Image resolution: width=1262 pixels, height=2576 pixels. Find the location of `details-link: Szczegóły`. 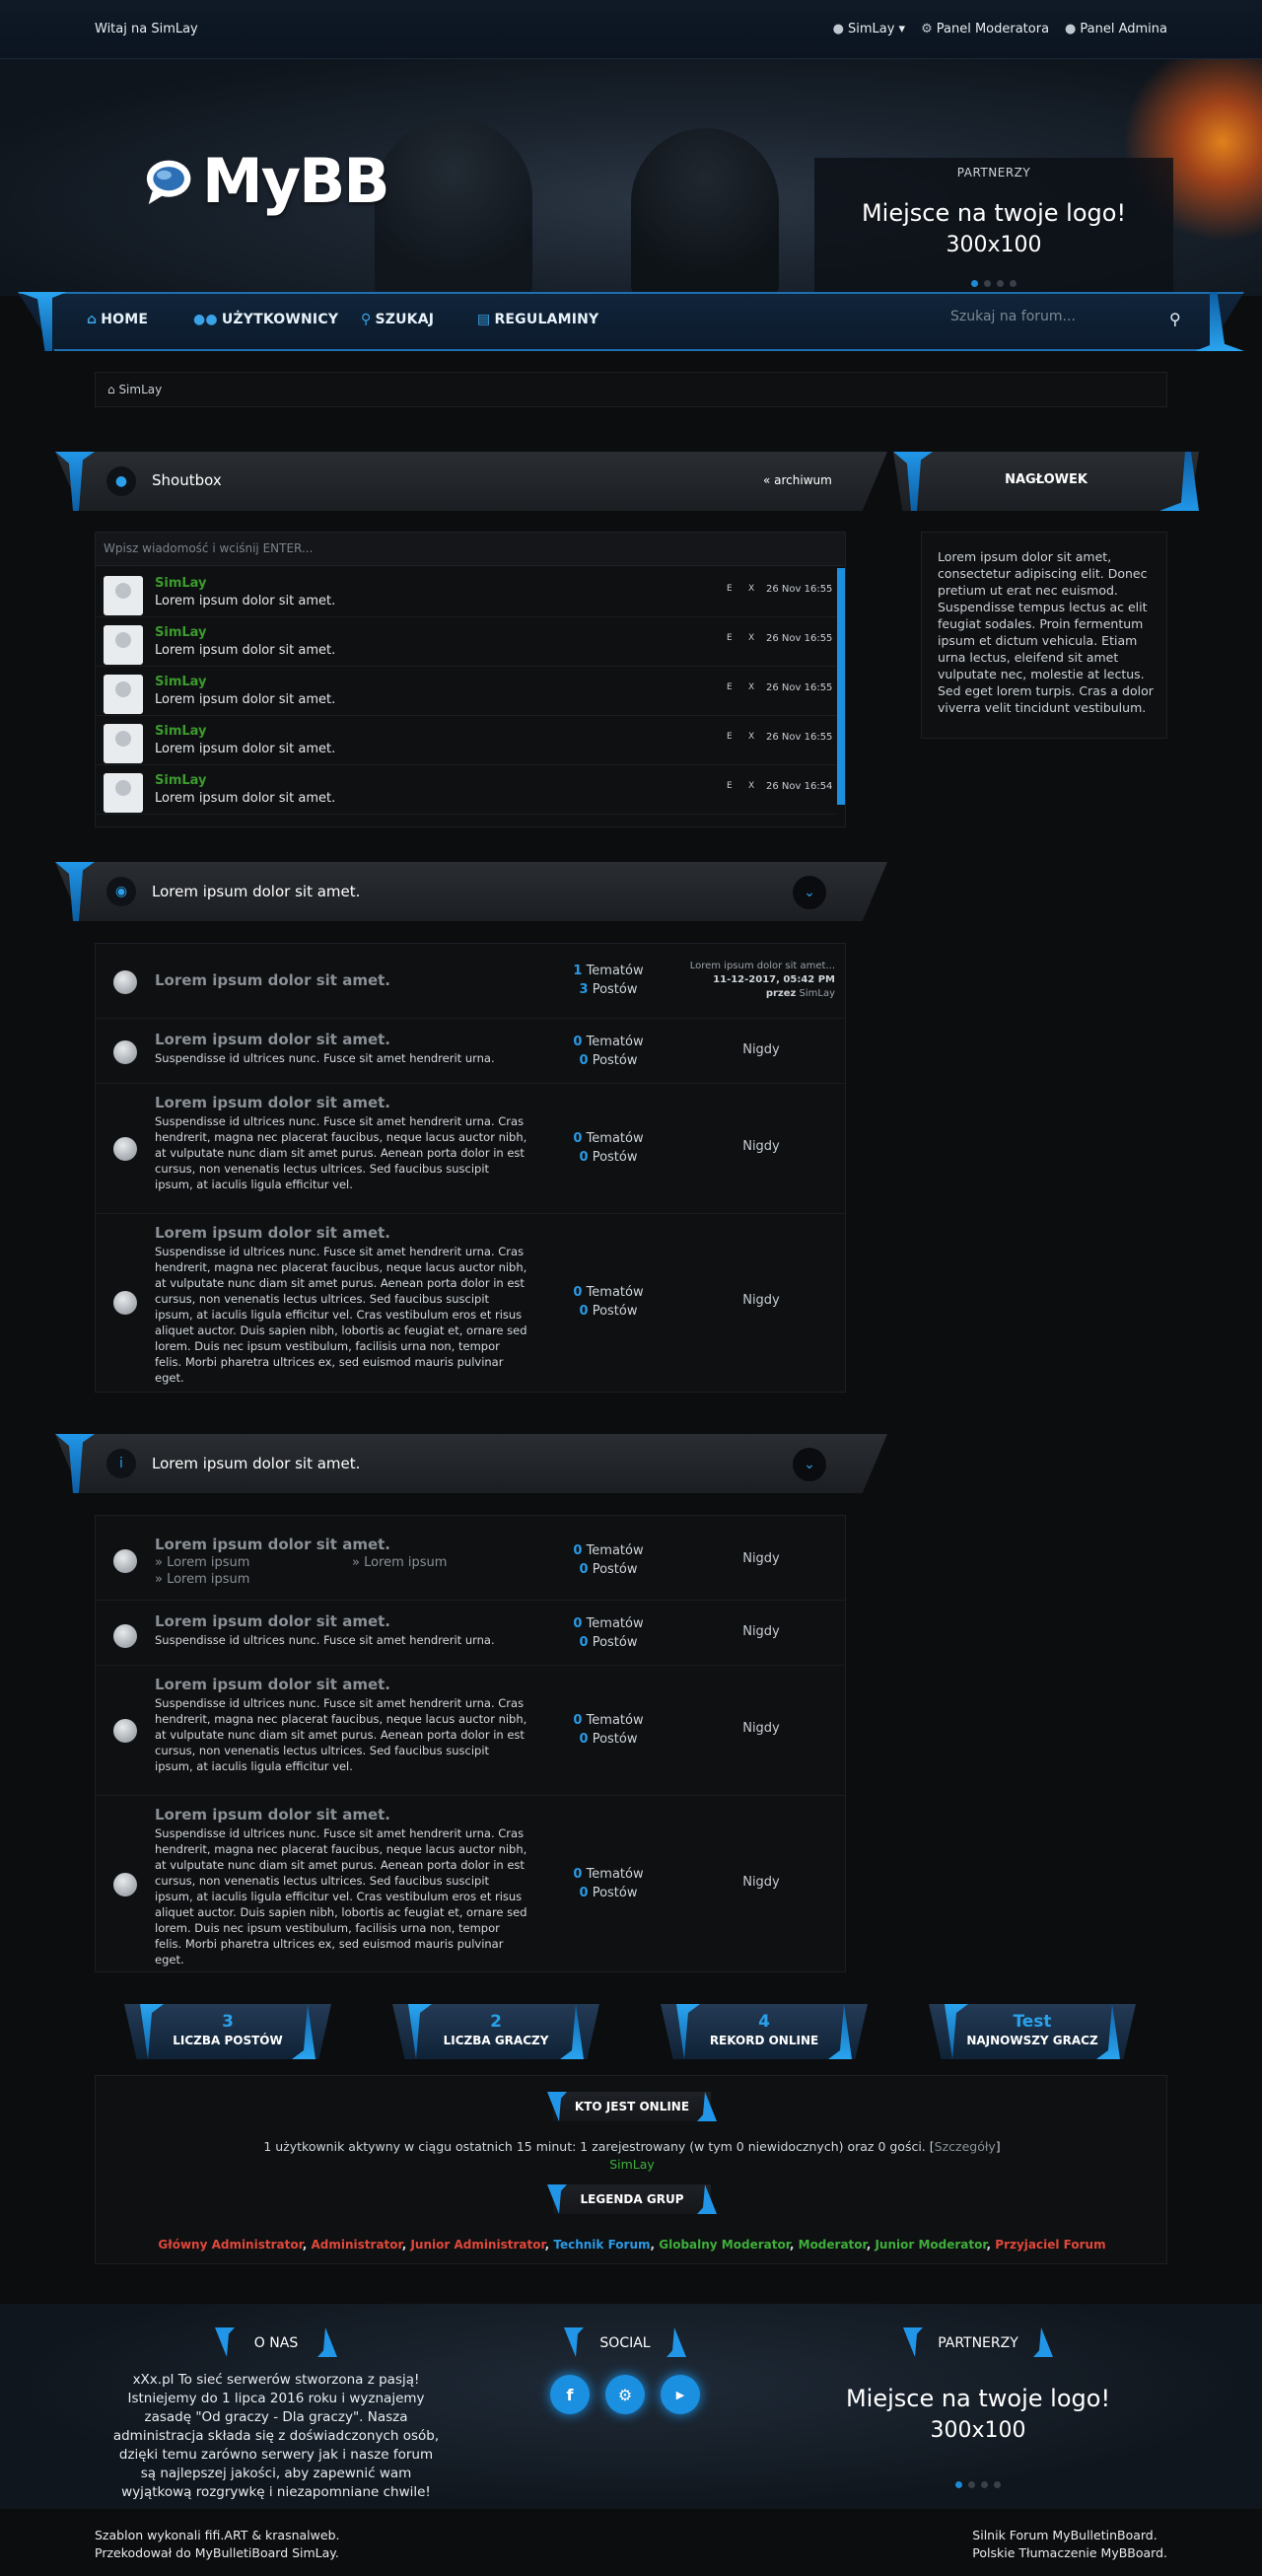

details-link: Szczegóły is located at coordinates (965, 2146).